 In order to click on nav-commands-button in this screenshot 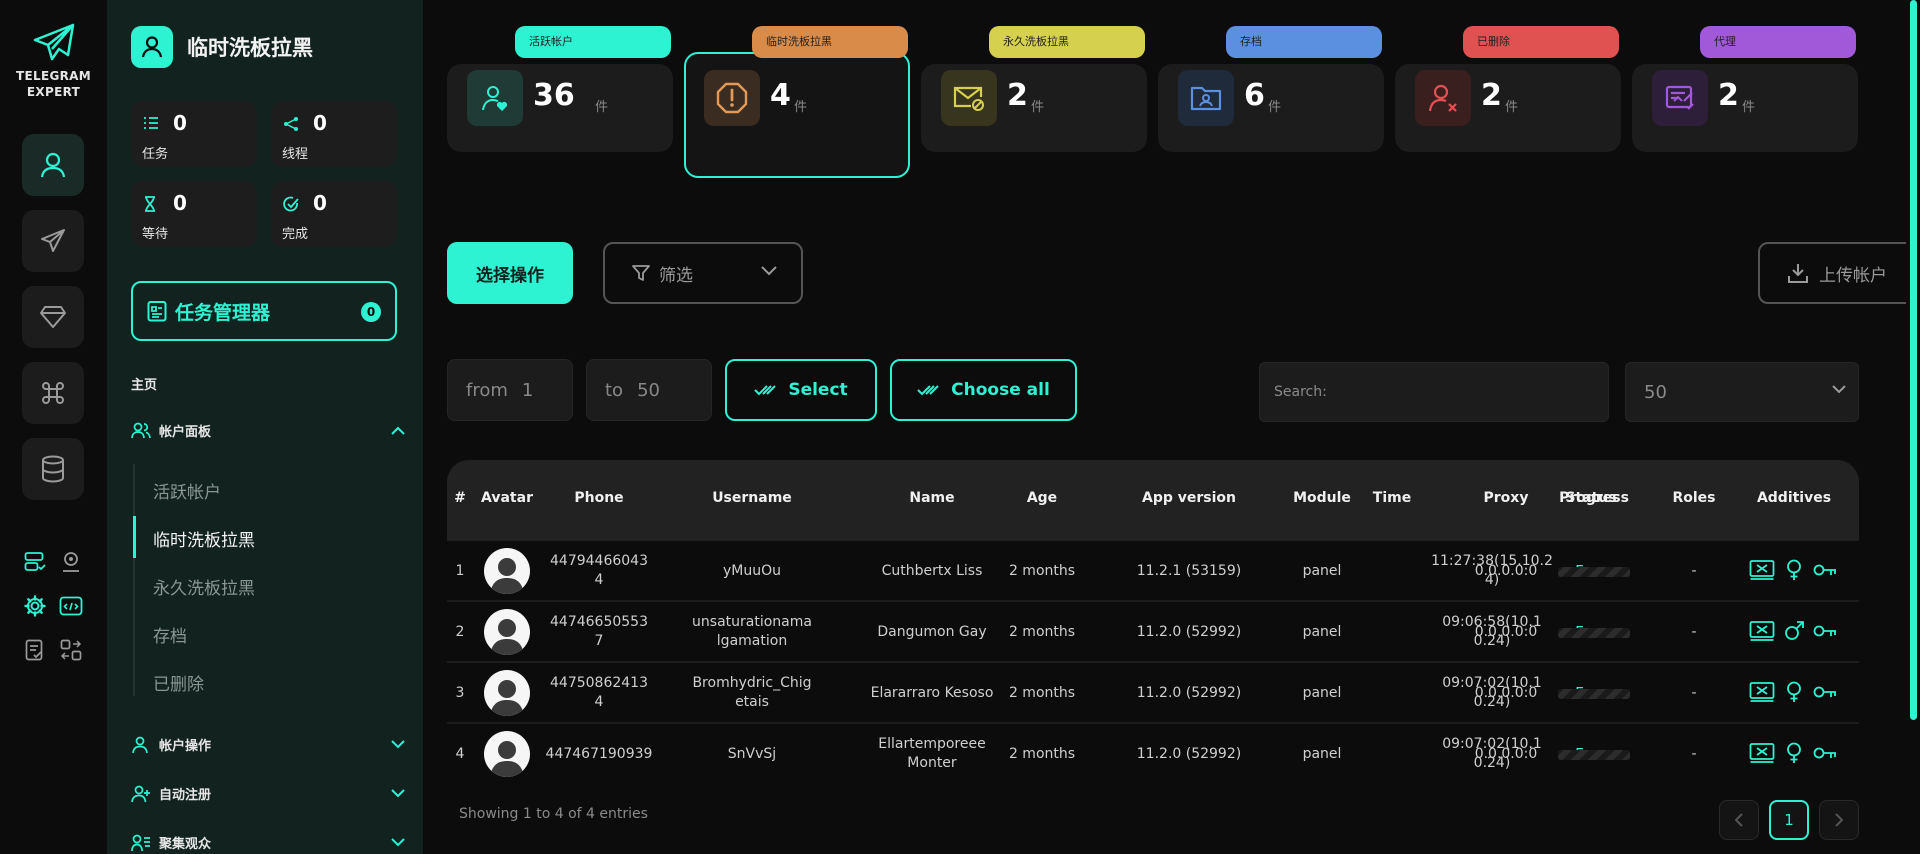, I will do `click(53, 393)`.